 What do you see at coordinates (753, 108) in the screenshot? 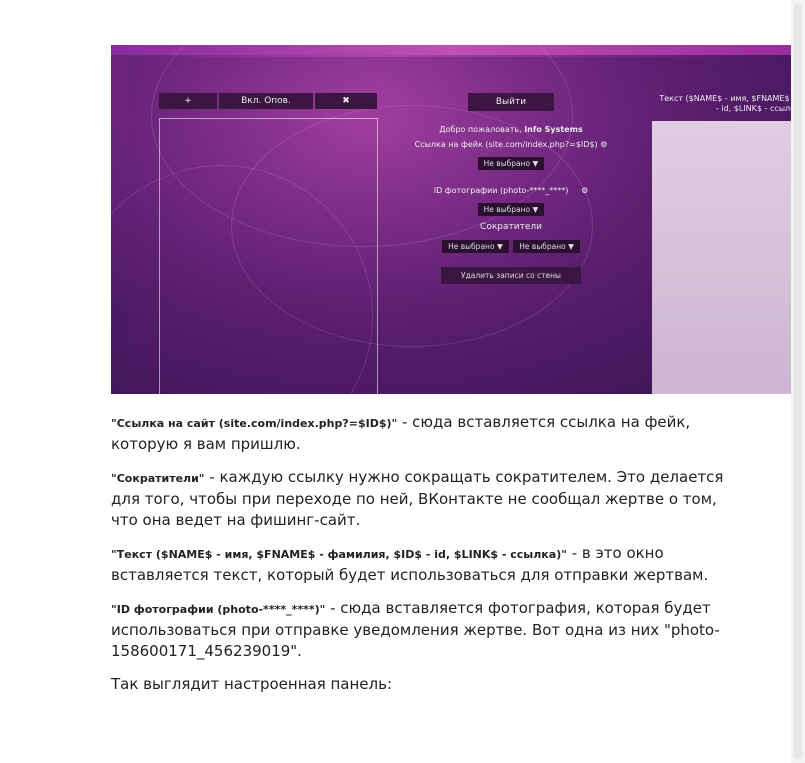
I see `text-label-line-2: - id, $LINK$ - ссылк` at bounding box center [753, 108].